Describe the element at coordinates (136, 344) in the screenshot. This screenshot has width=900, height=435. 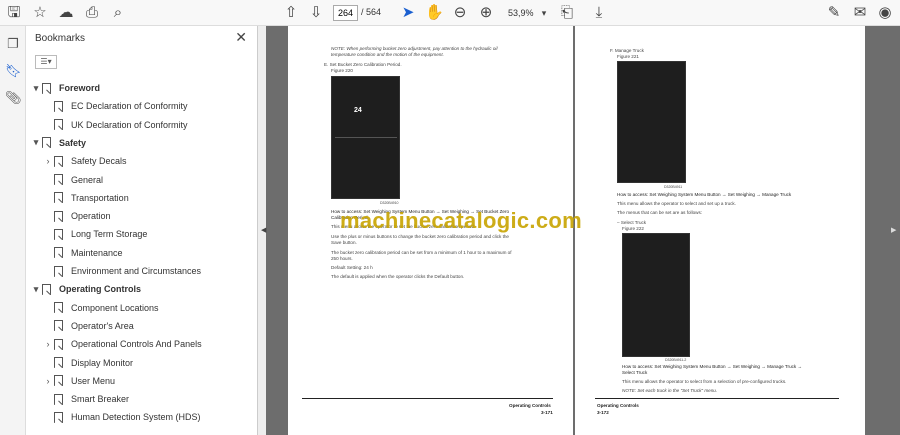
I see `bookmark-label: Operational Controls And Panels` at that location.